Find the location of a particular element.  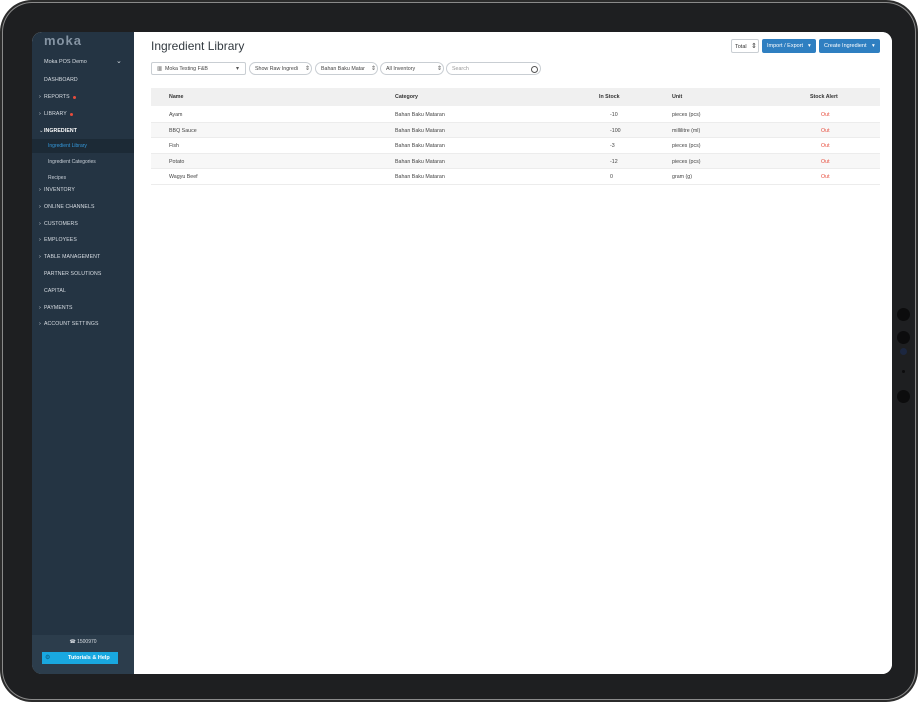

sidebar-item-account-settings: › ACCOUNT SETTINGS is located at coordinates (83, 324).